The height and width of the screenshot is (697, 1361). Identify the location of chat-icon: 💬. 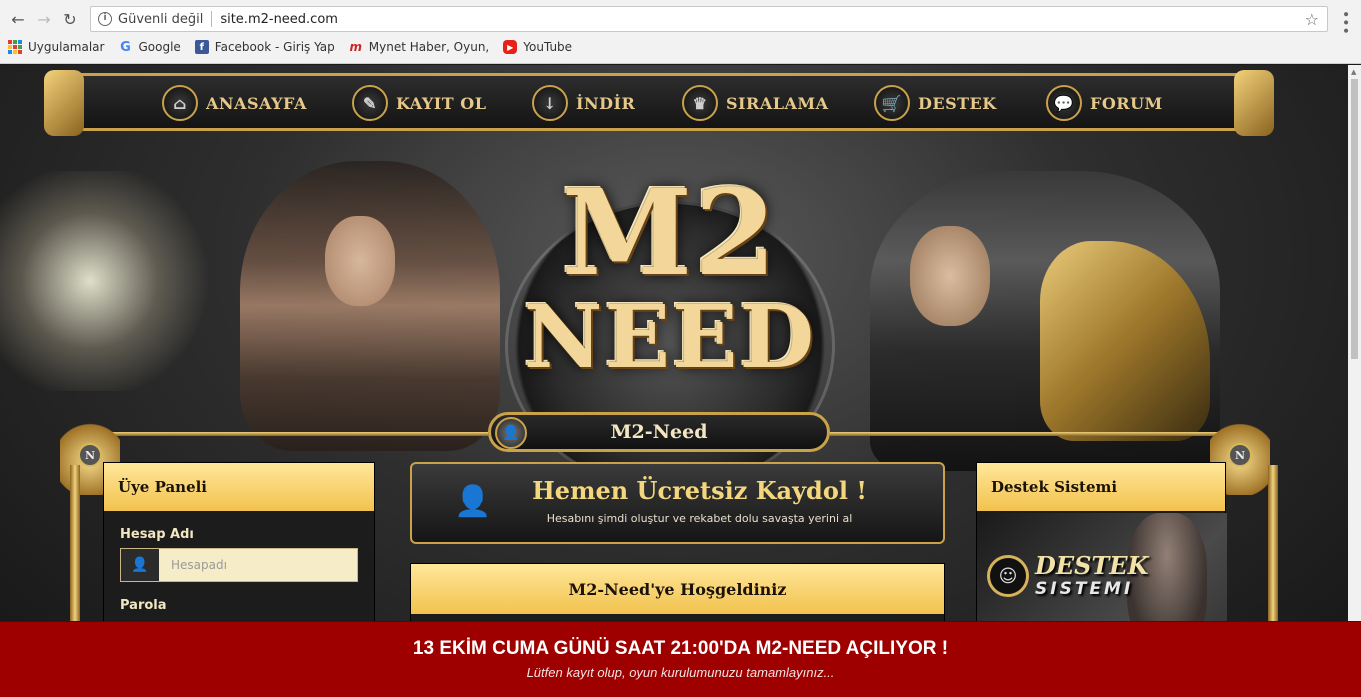
(1064, 103).